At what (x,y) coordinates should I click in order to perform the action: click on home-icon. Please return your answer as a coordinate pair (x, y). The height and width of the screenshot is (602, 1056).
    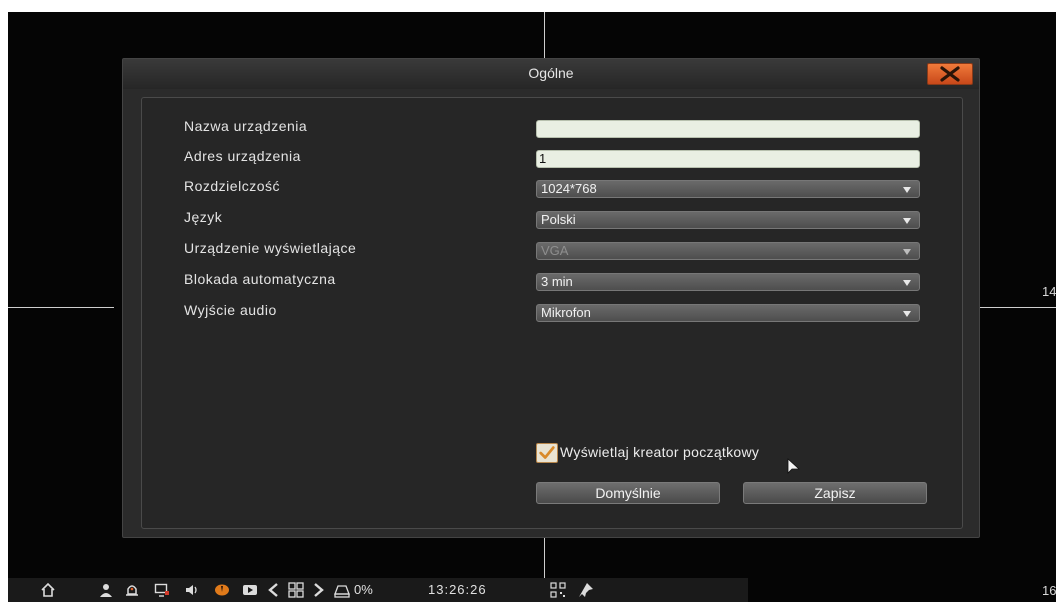
    Looking at the image, I should click on (48, 590).